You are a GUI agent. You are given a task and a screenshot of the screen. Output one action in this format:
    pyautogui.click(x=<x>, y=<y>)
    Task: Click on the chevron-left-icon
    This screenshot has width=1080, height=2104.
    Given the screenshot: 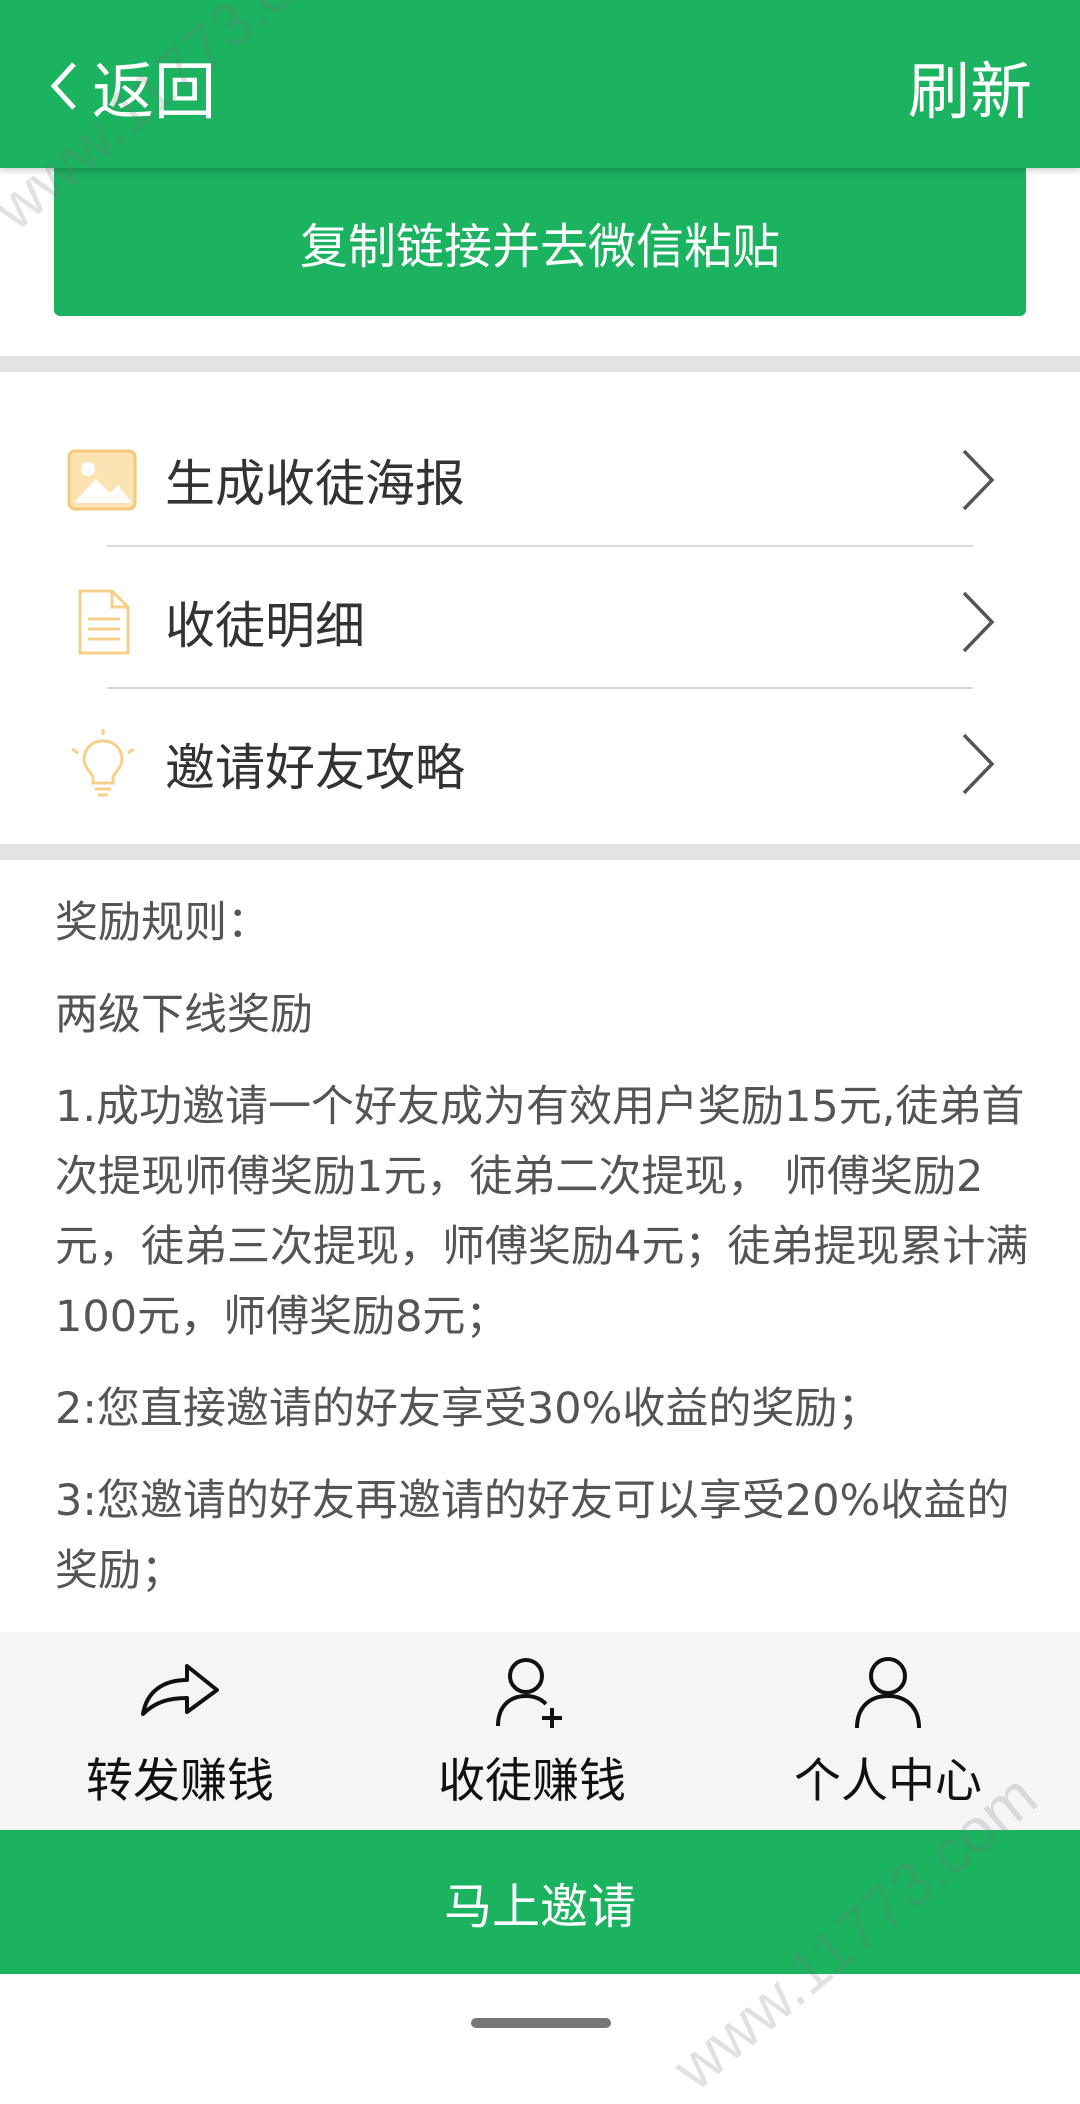 What is the action you would take?
    pyautogui.click(x=63, y=86)
    